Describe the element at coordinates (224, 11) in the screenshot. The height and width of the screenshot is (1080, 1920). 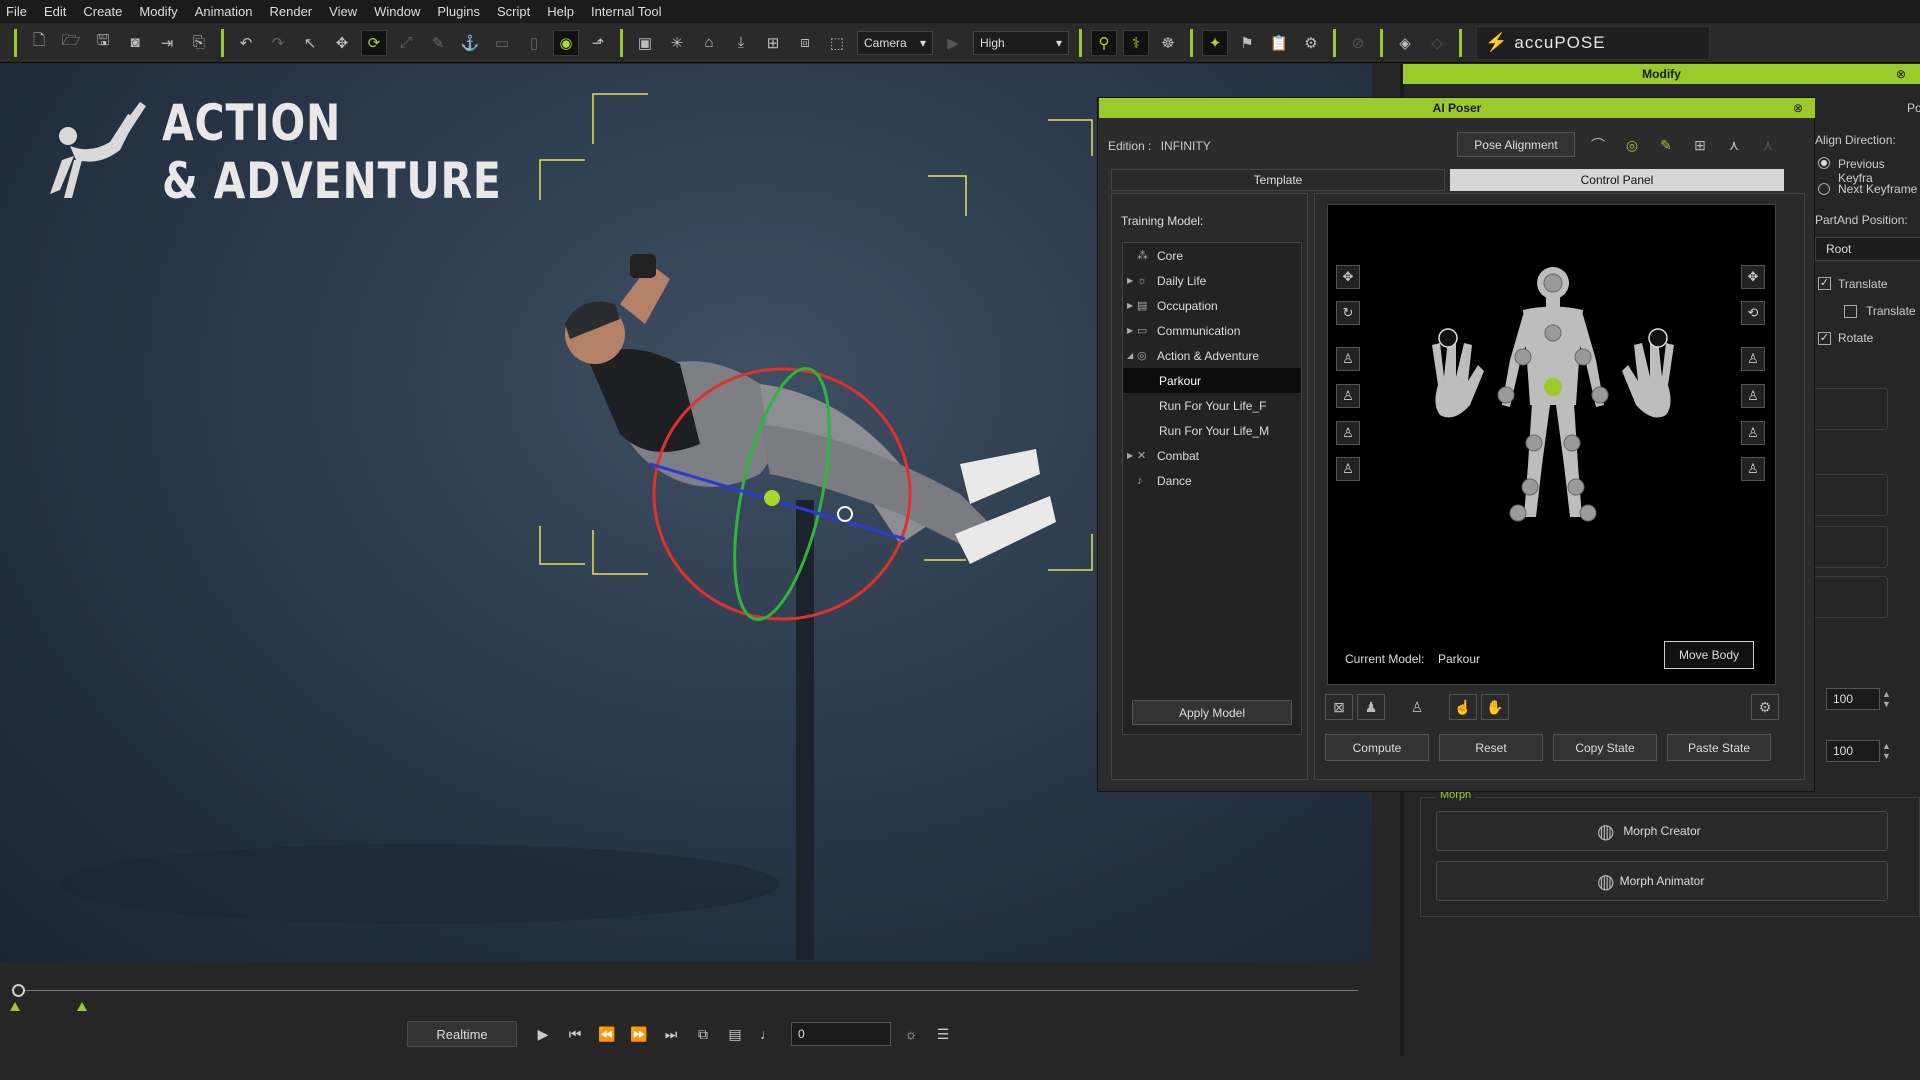
I see `menu-item-animation: Animation` at that location.